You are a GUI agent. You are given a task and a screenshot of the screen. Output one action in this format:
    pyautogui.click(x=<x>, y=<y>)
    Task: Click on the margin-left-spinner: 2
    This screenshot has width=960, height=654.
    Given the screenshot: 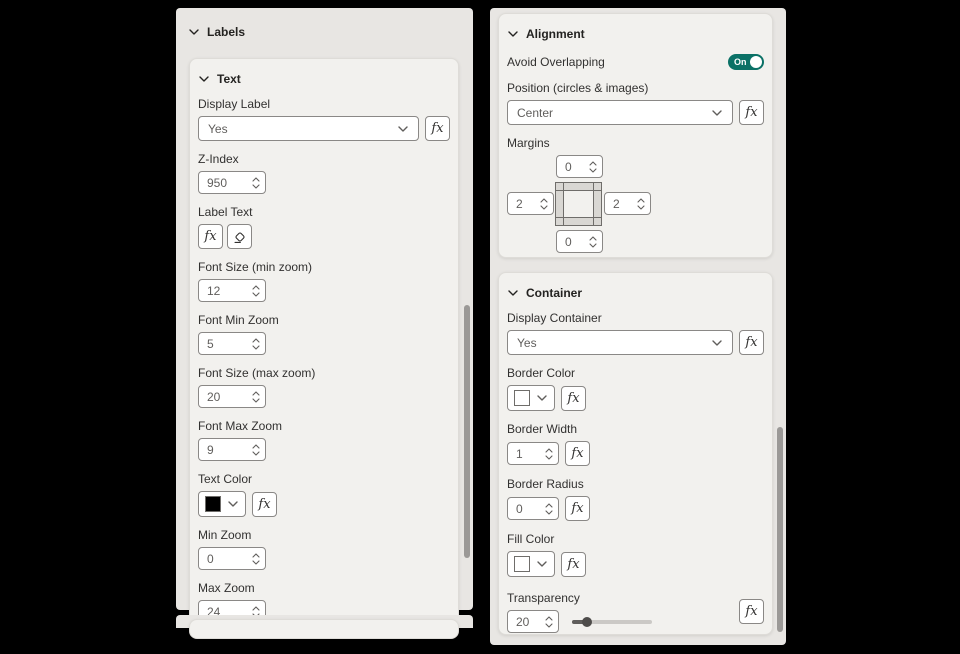 What is the action you would take?
    pyautogui.click(x=530, y=203)
    